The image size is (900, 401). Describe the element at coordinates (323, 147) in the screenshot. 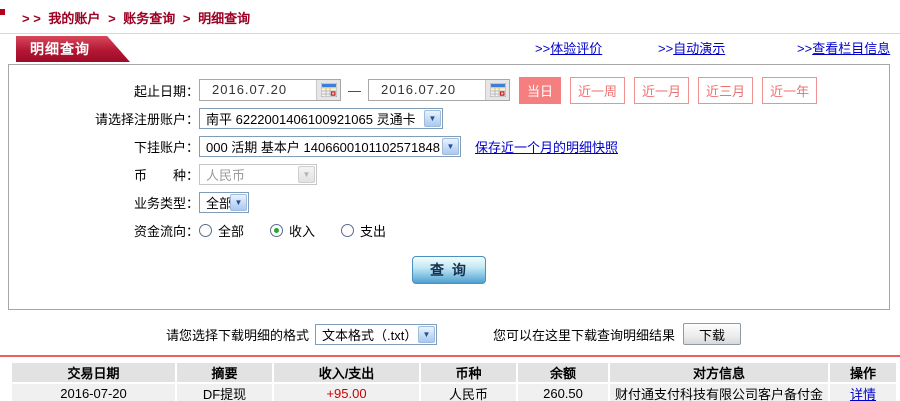

I see `sub-account-value: 000 活期 基本户 1406600101102571848` at that location.